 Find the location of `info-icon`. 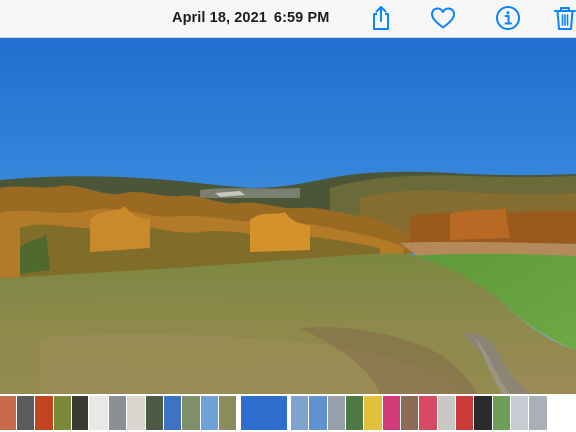

info-icon is located at coordinates (508, 18).